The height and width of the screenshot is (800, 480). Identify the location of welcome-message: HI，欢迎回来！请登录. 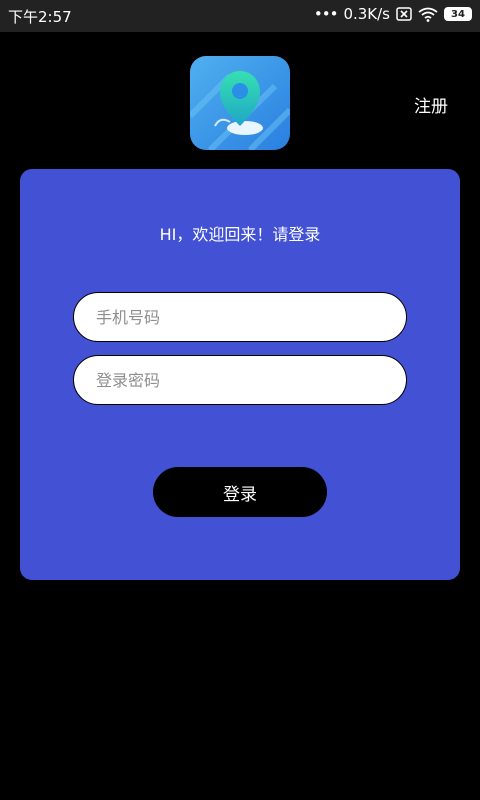
(240, 234).